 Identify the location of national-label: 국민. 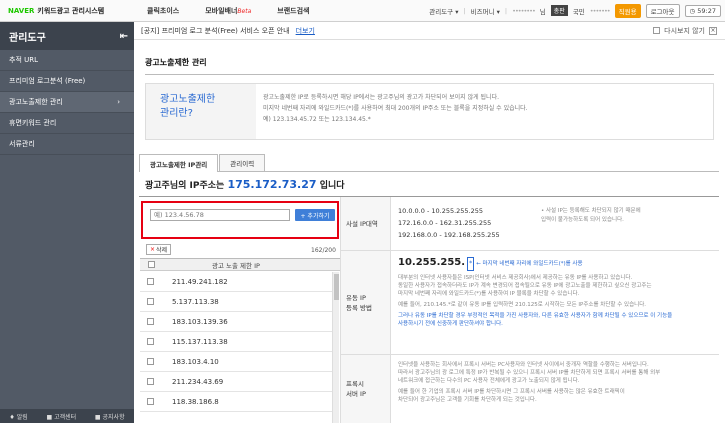
(578, 11).